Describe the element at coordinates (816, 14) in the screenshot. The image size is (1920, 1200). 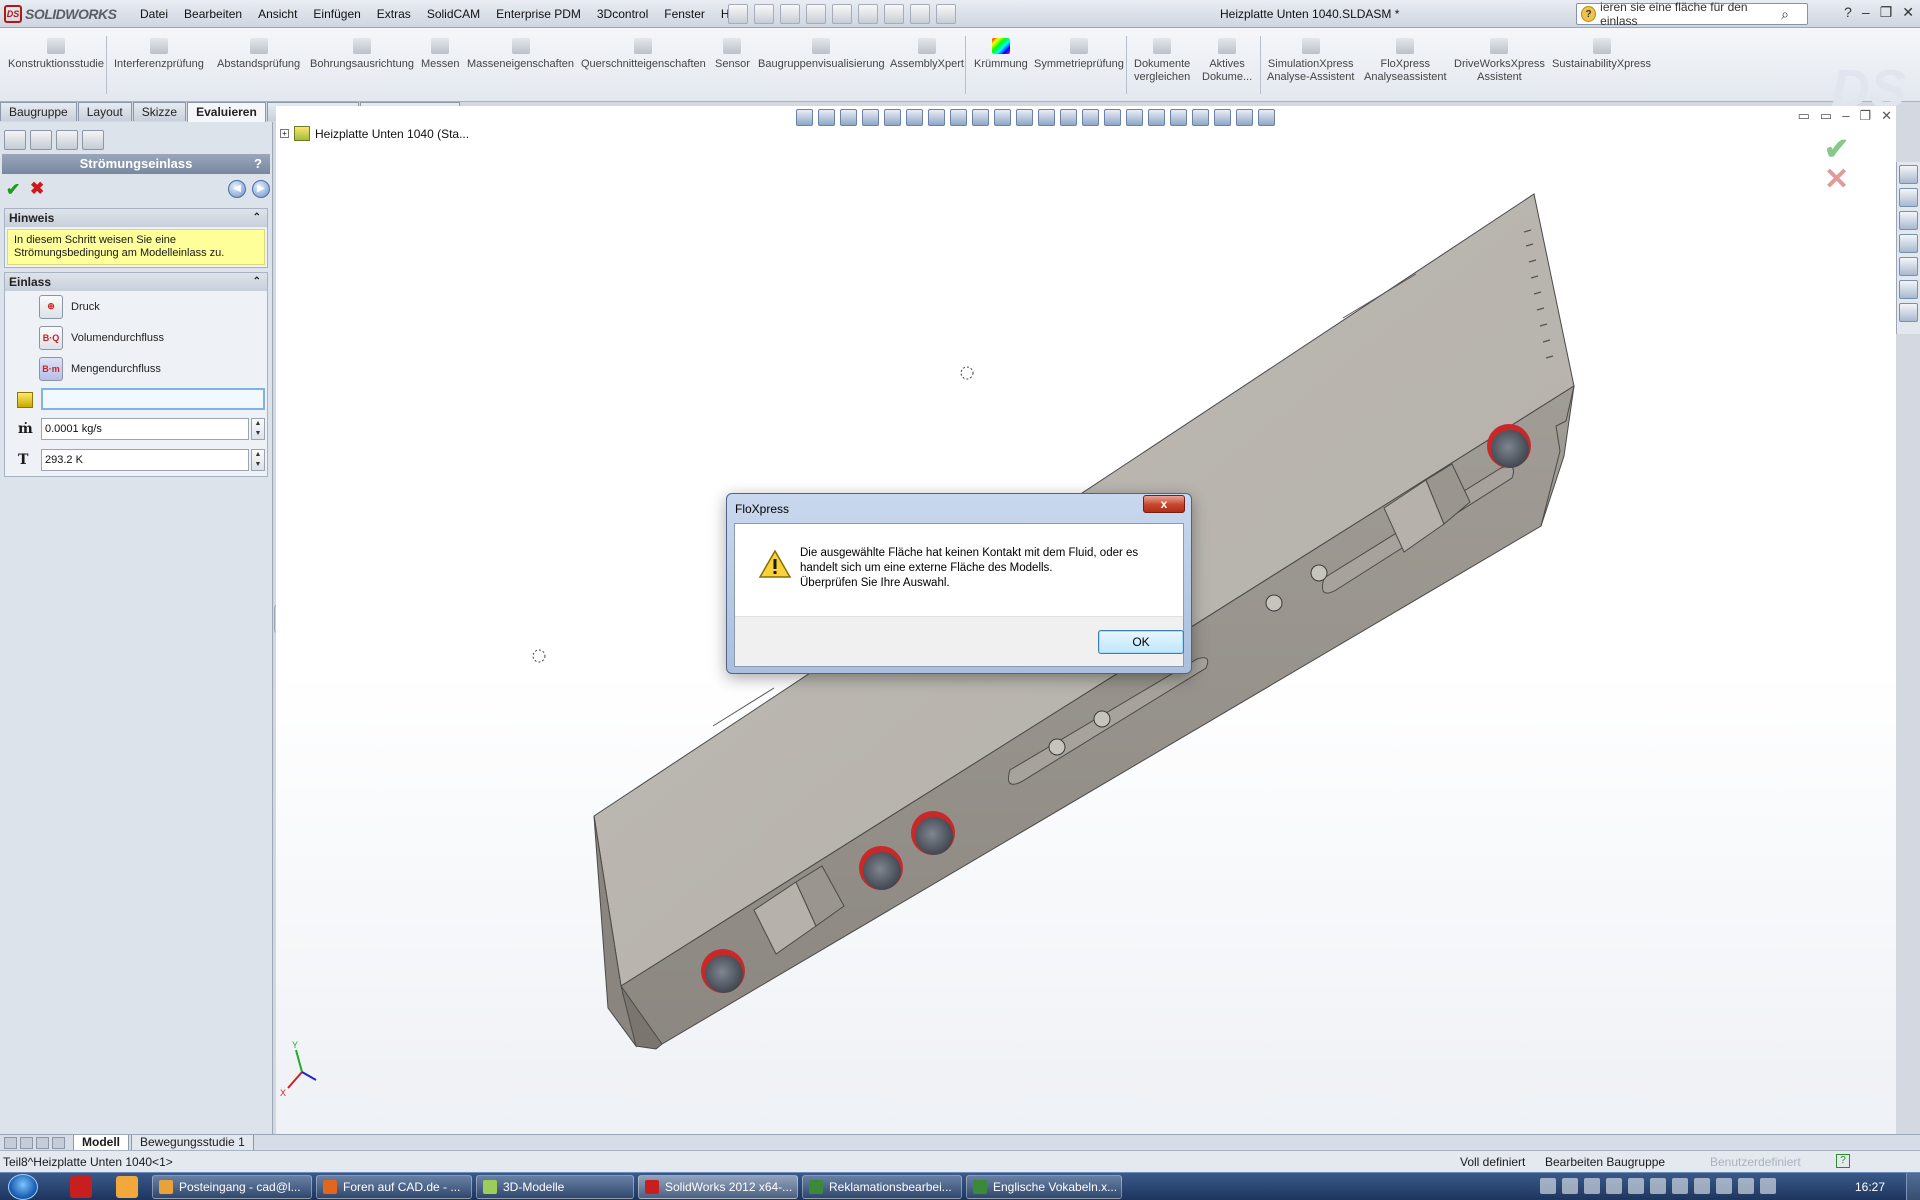
I see `print-icon` at that location.